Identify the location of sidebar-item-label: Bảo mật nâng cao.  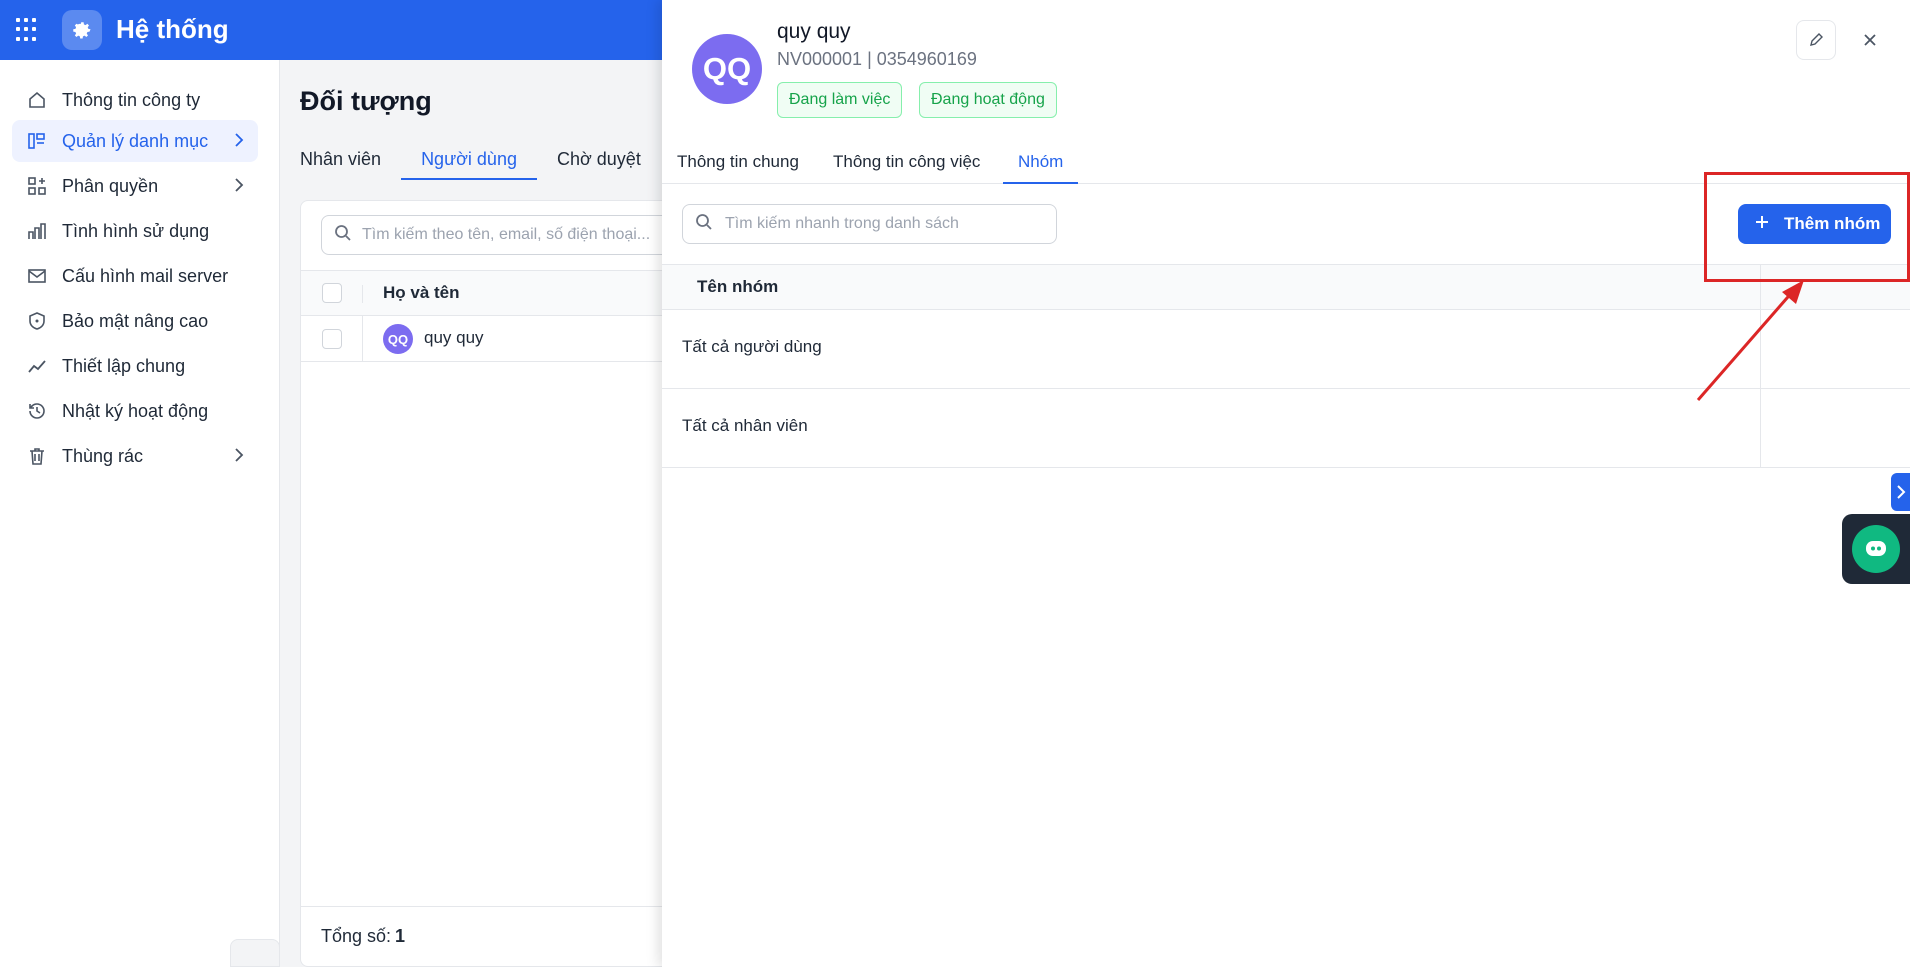
(135, 320).